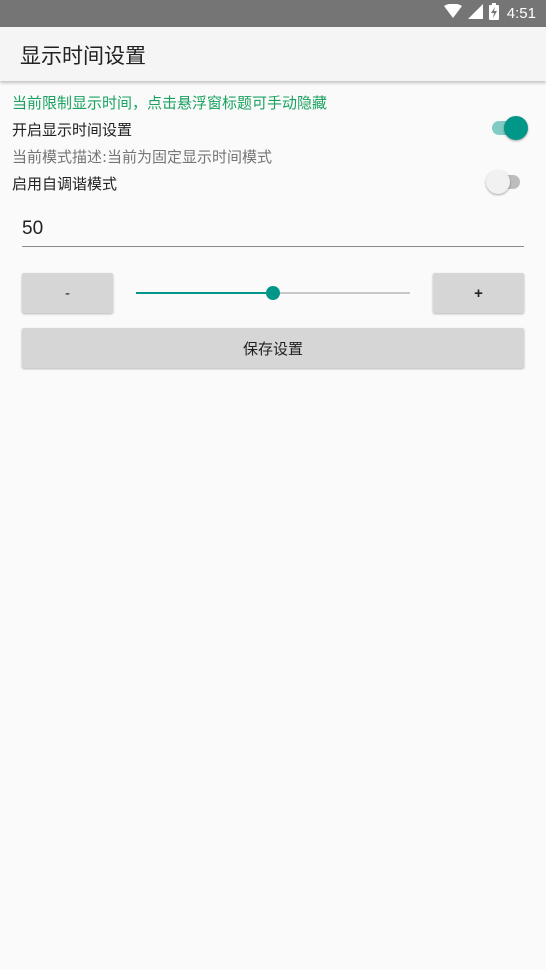 This screenshot has width=546, height=970. What do you see at coordinates (170, 103) in the screenshot?
I see `hint-text: 当前限制显示时间，点击悬浮窗标题可手动隐藏` at bounding box center [170, 103].